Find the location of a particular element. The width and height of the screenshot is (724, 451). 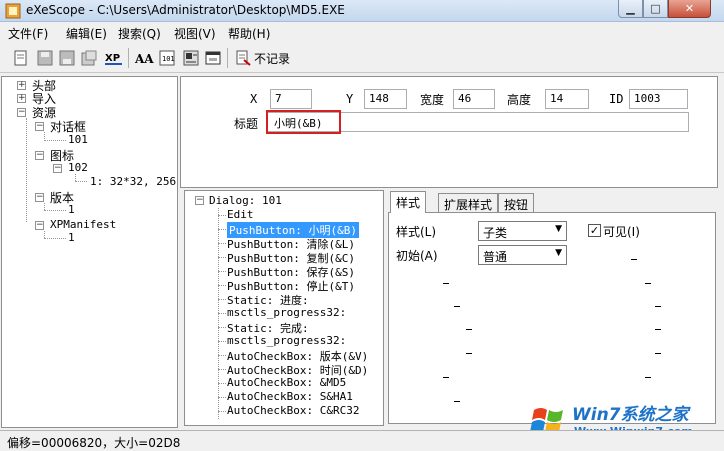

tree-item-xpmanifest: XPManifest is located at coordinates (83, 224).